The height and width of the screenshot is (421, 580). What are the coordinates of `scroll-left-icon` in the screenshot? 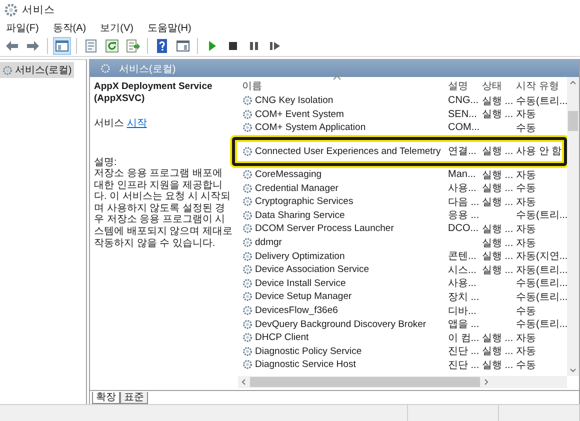 It's located at (244, 382).